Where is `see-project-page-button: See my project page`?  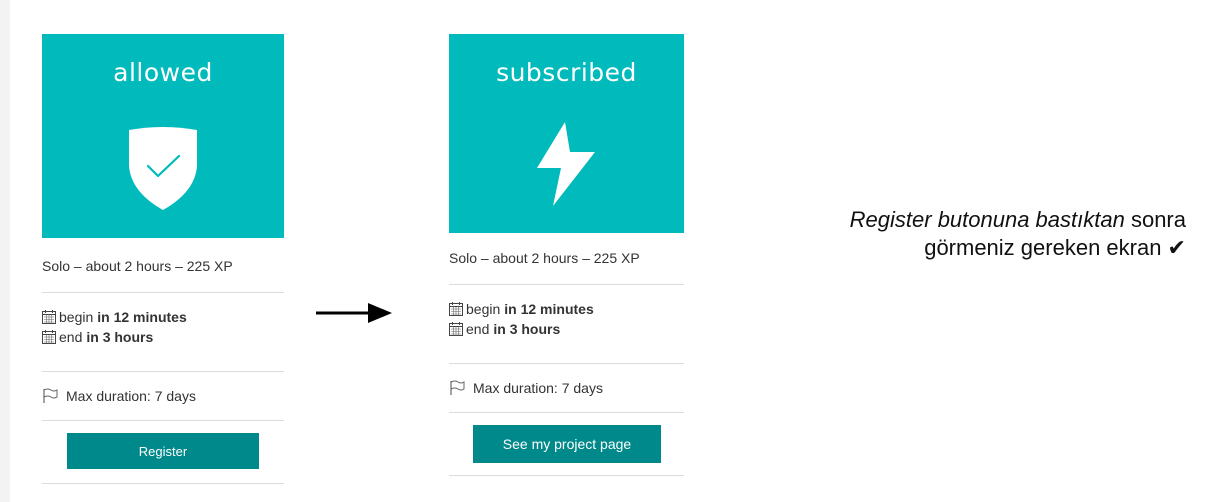
see-project-page-button: See my project page is located at coordinates (567, 444).